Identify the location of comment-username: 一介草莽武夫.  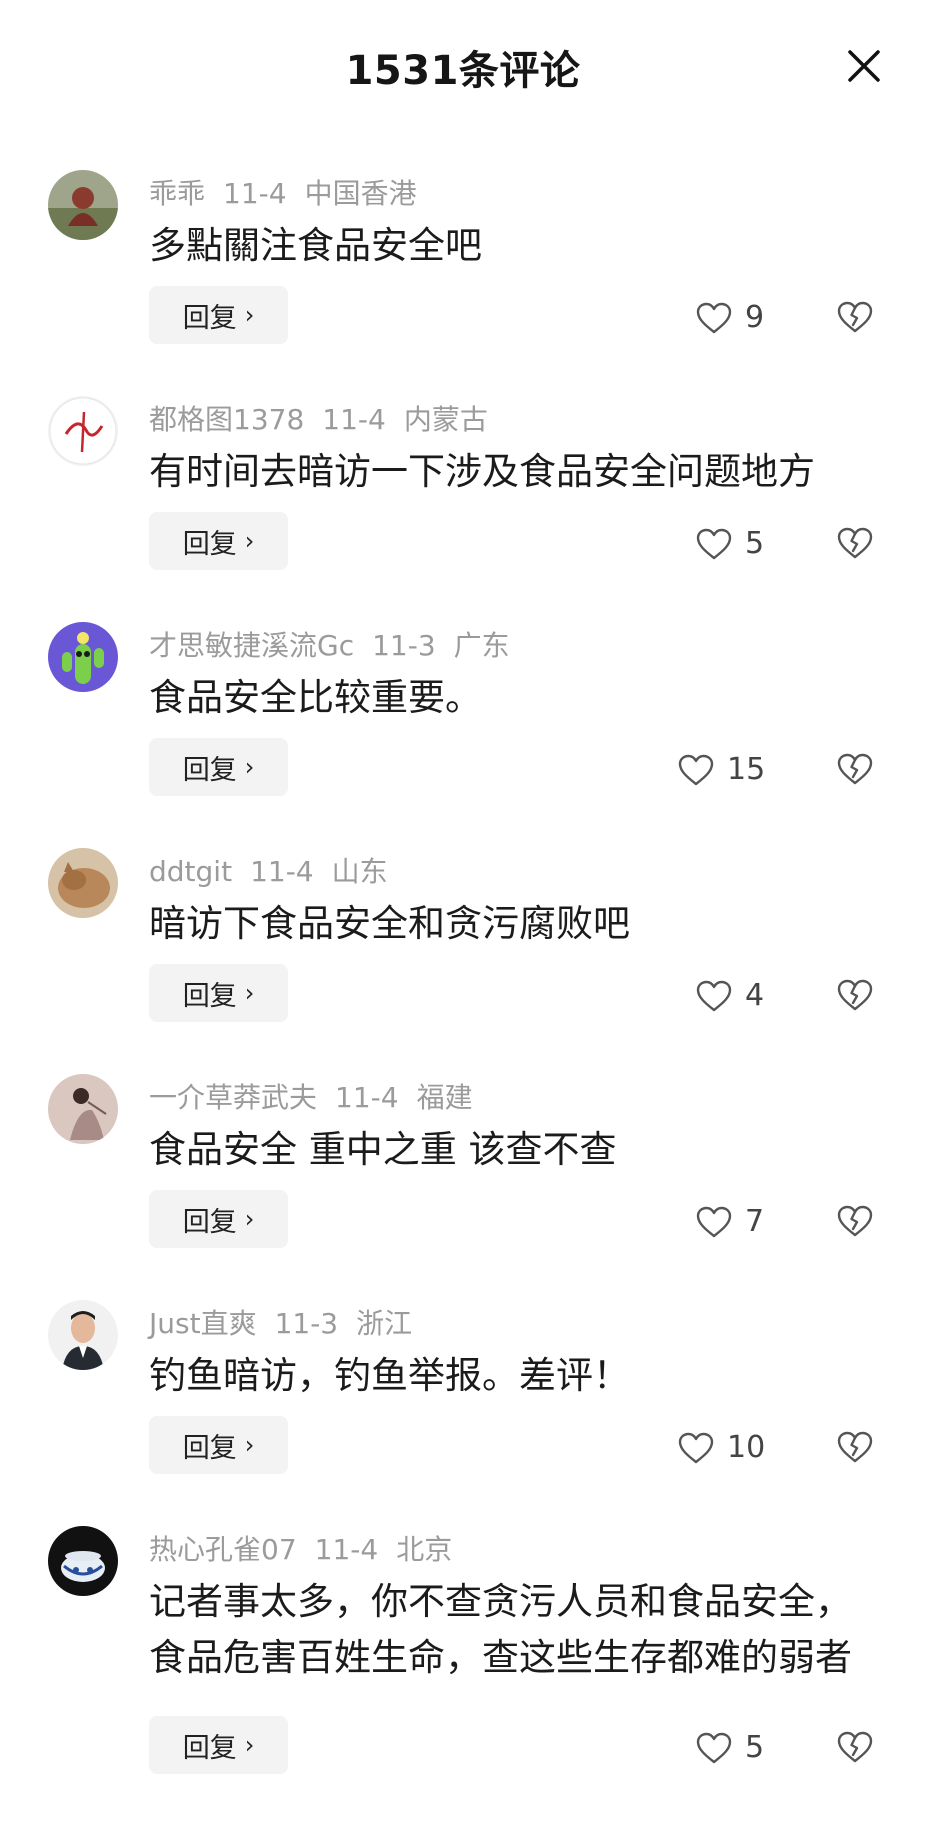
(233, 1097).